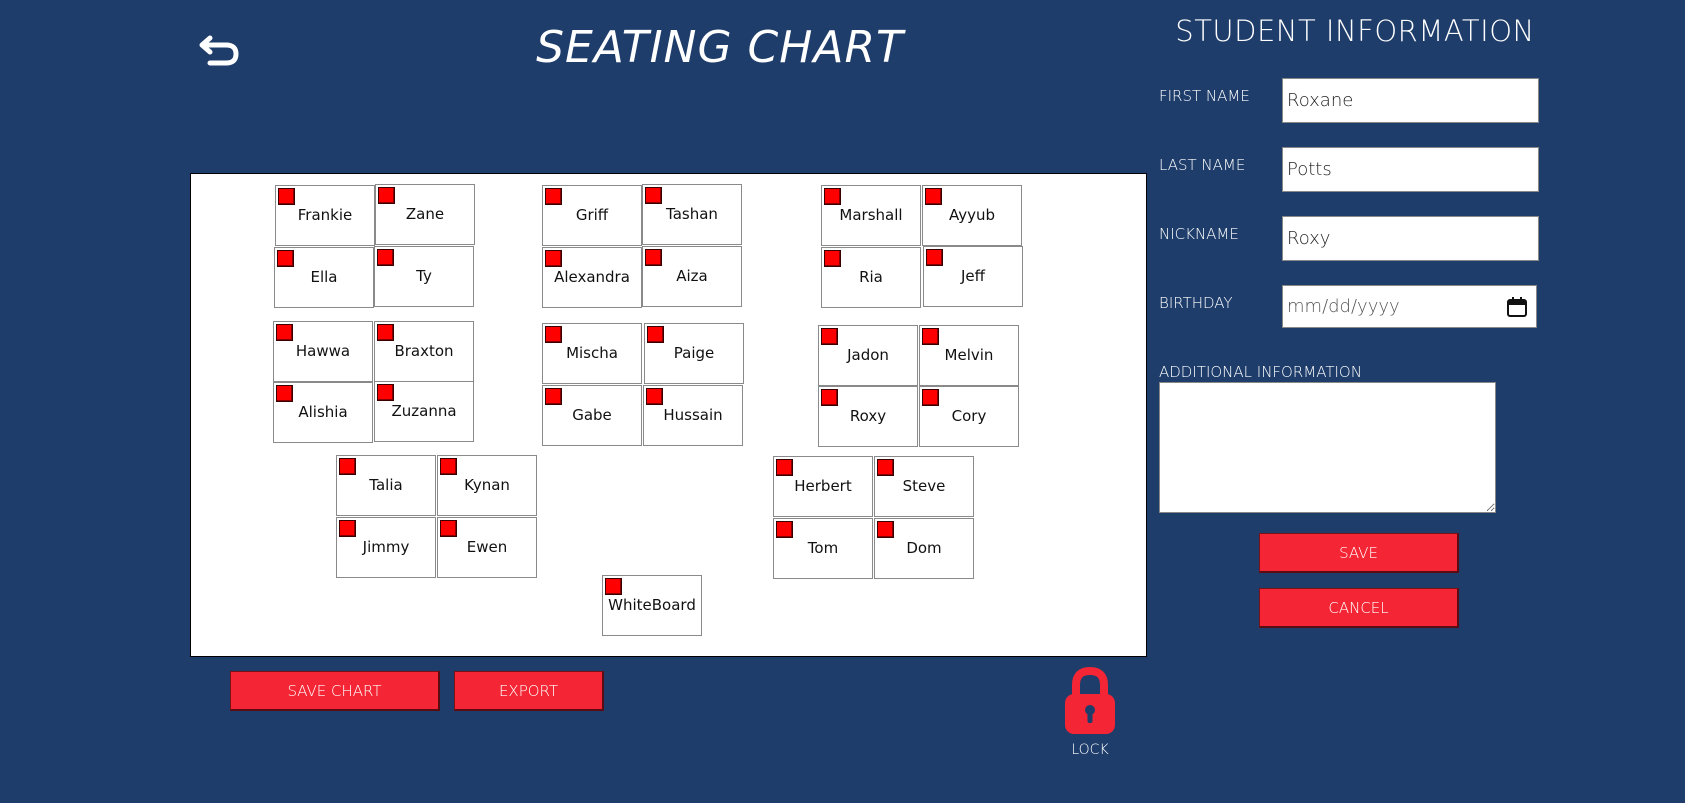 This screenshot has width=1685, height=803. I want to click on desk: Ty, so click(424, 276).